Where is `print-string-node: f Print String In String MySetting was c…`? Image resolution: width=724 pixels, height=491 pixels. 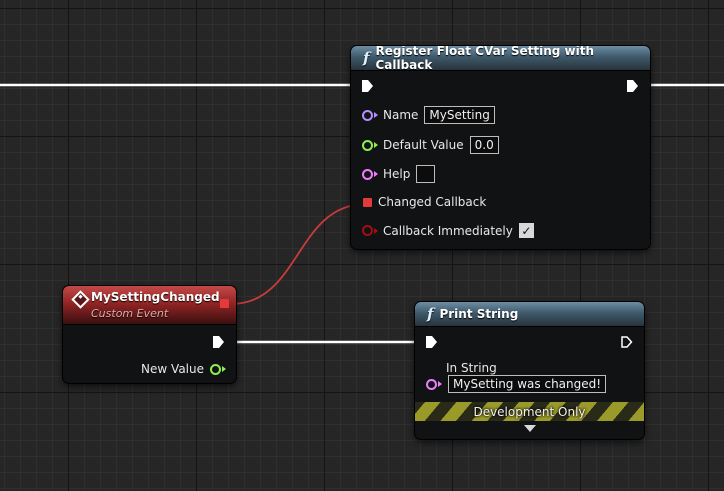
print-string-node: f Print String In String MySetting was c… is located at coordinates (529, 370).